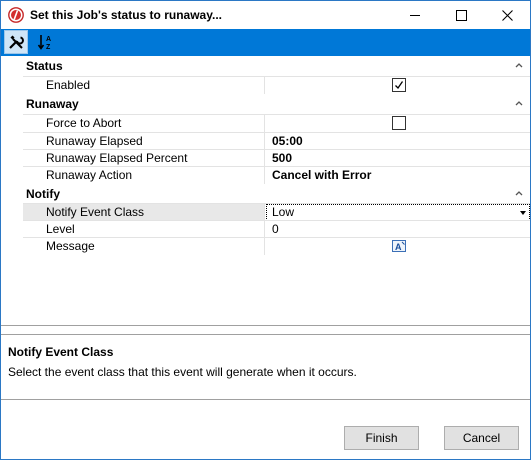  What do you see at coordinates (398, 229) in the screenshot?
I see `property-value: 0` at bounding box center [398, 229].